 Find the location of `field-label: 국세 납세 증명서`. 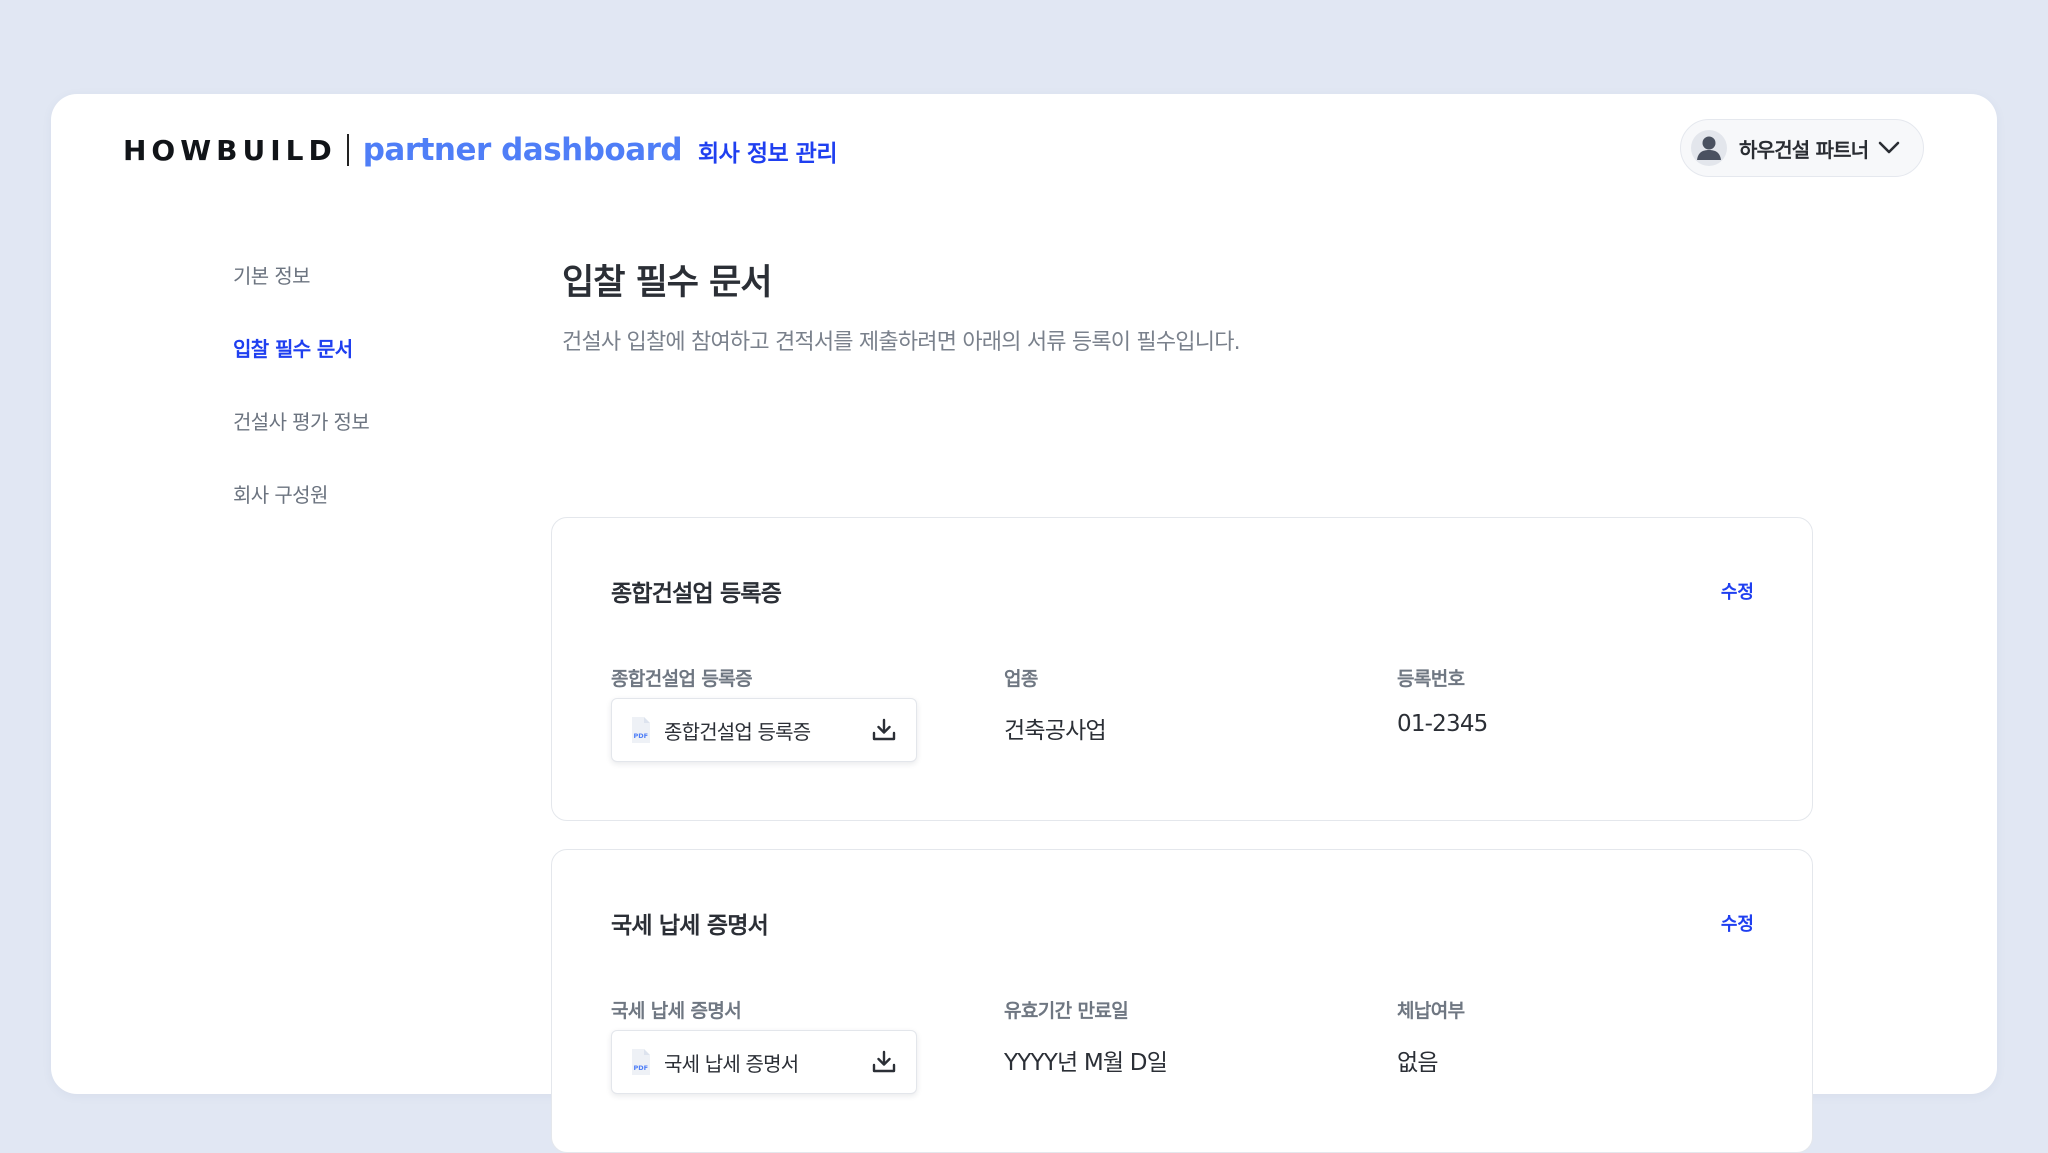

field-label: 국세 납세 증명서 is located at coordinates (676, 1011).